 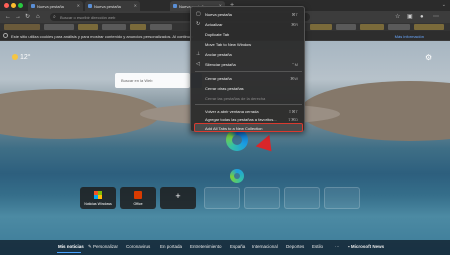 I want to click on microsoft-news-brand: ▪ Microsoft News, so click(x=366, y=246).